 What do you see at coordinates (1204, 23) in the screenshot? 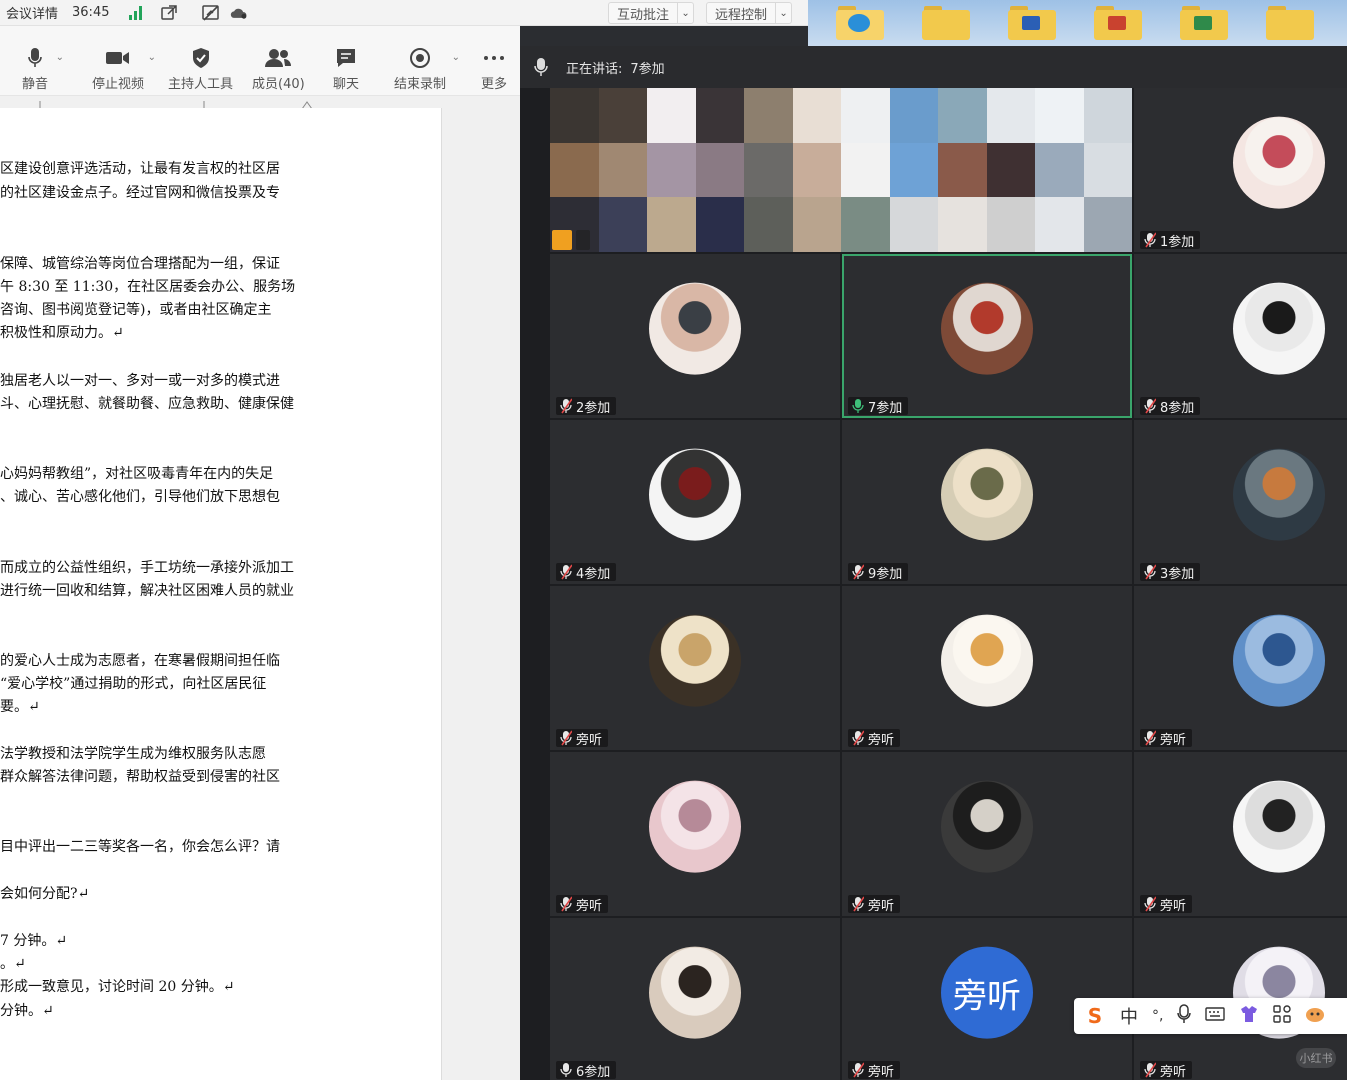
I see `excel-folder-icon` at bounding box center [1204, 23].